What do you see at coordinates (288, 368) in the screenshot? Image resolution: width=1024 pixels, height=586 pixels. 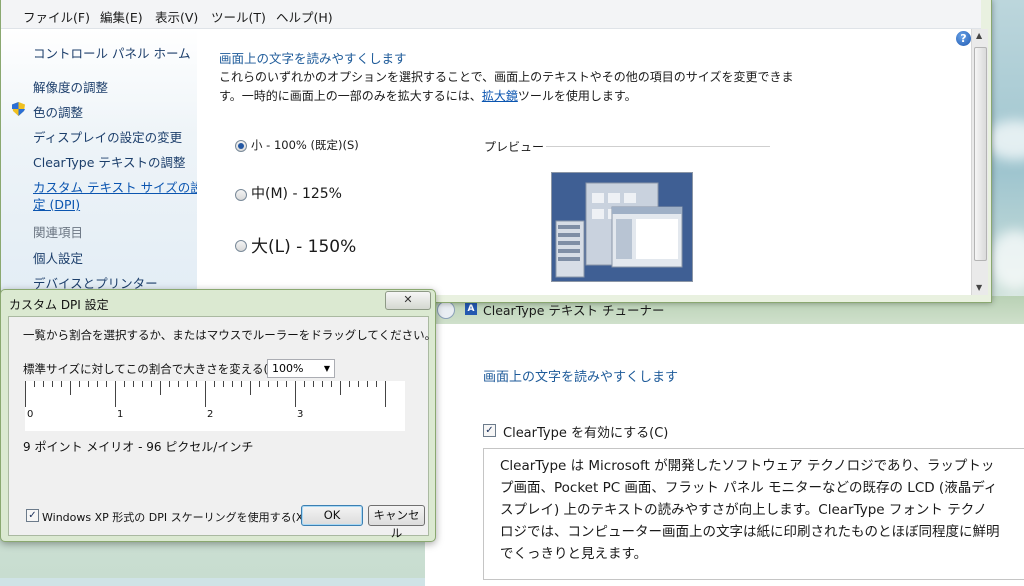 I see `scale-dropdown-value: 100%` at bounding box center [288, 368].